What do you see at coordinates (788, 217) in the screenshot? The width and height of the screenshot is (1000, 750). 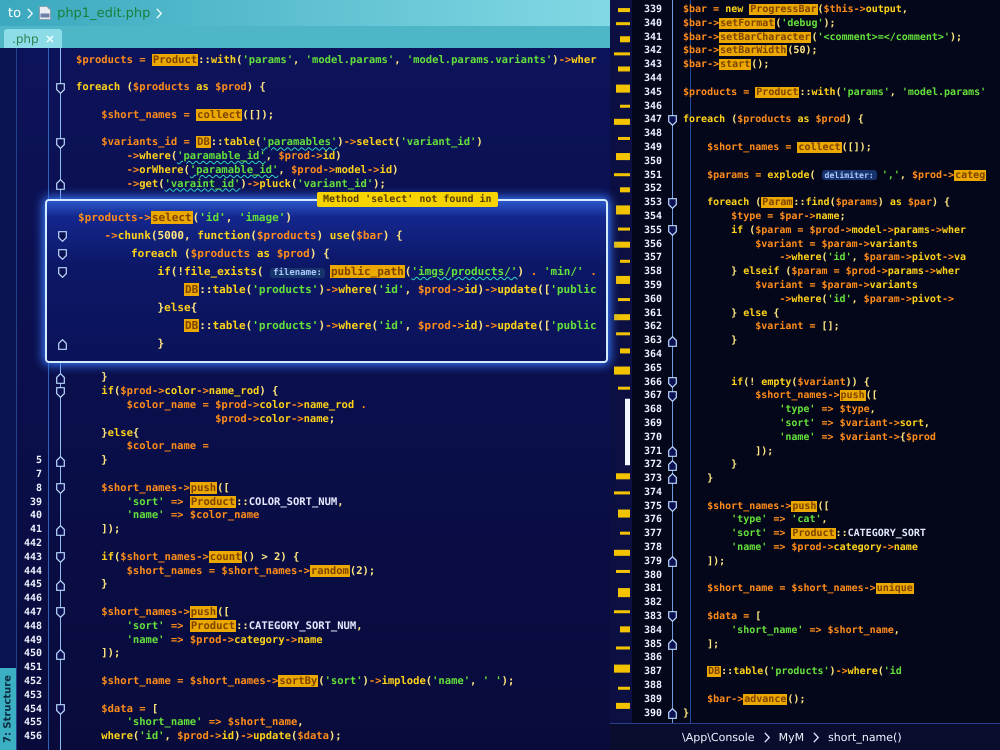 I see `code-line: $type = $par->name;` at bounding box center [788, 217].